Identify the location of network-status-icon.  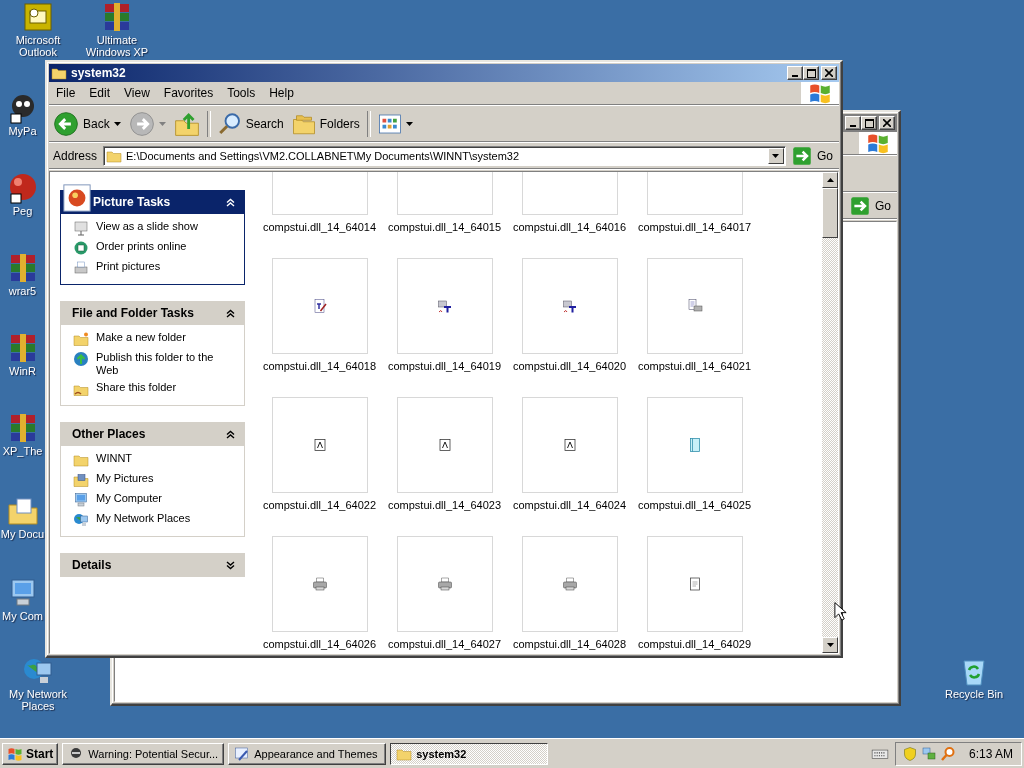
(928, 753).